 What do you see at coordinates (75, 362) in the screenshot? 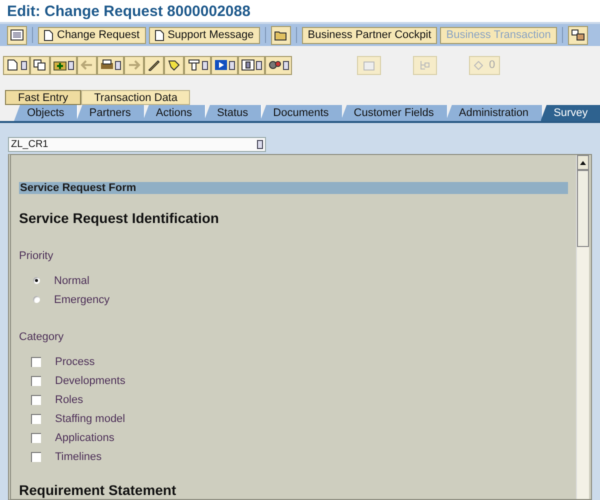
I see `option-label: Process` at bounding box center [75, 362].